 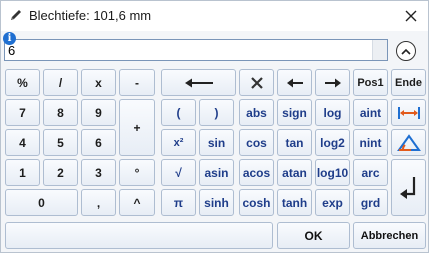 I want to click on info-icon: i, so click(x=9, y=38).